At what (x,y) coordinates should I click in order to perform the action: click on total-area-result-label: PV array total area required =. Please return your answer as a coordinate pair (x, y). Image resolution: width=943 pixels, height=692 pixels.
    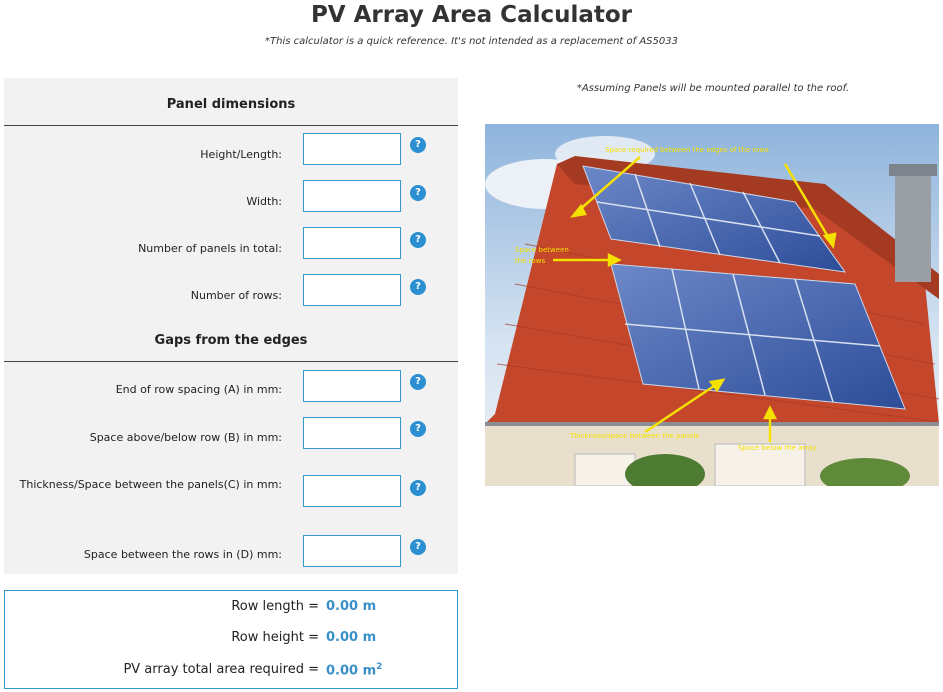
    Looking at the image, I should click on (221, 669).